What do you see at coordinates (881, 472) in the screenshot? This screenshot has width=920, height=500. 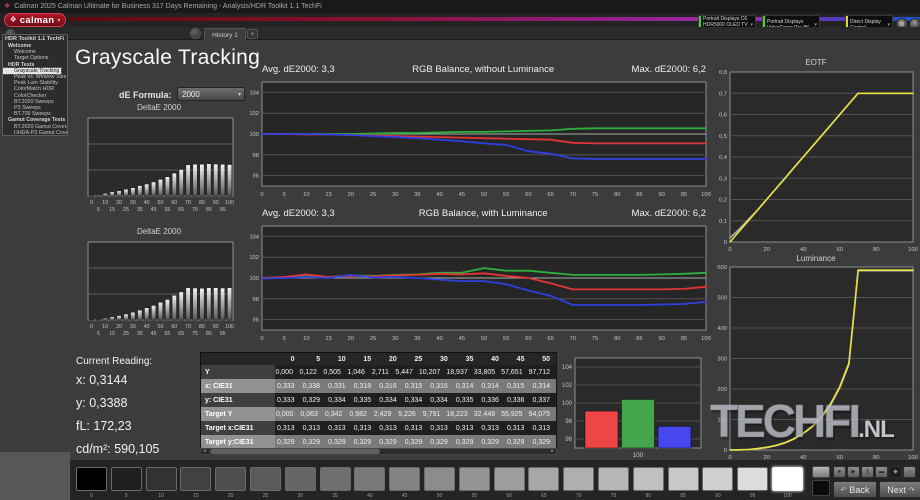 I see `stop-icon: ▬` at bounding box center [881, 472].